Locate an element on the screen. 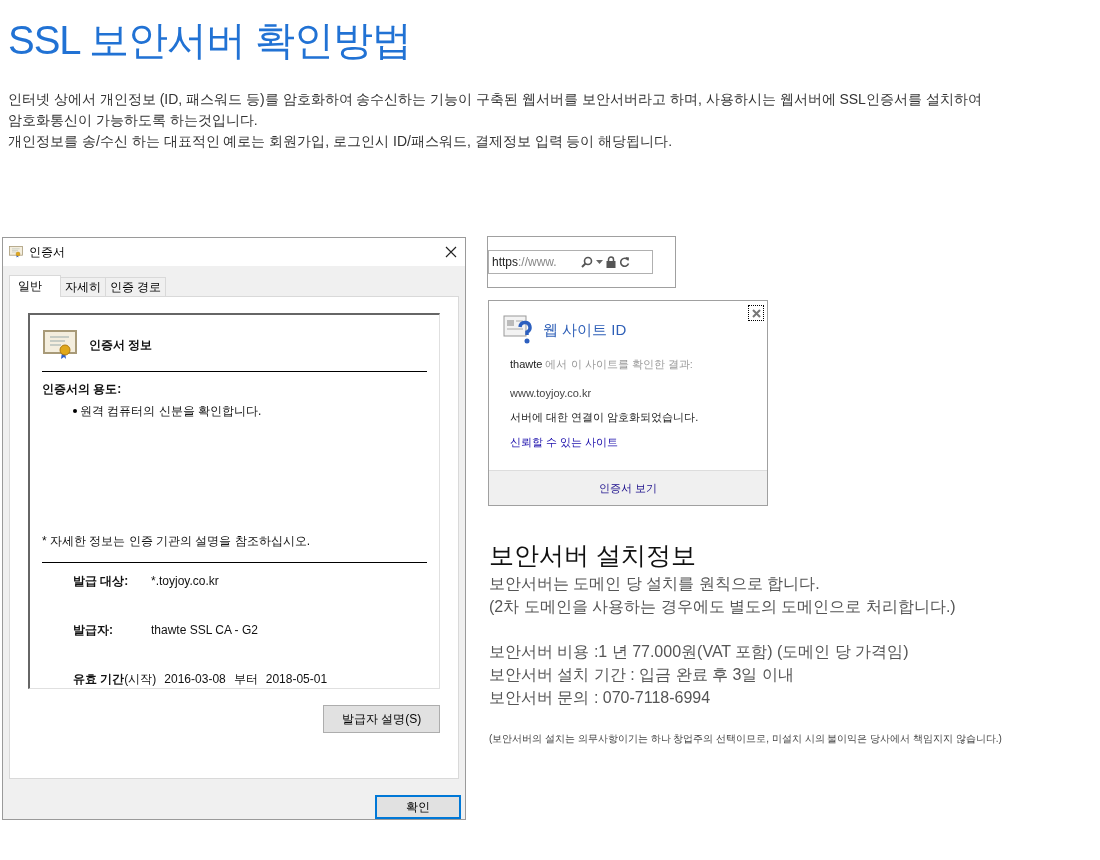  info-text: 보안서버 비용 :1 년 77.000원(VAT 포함) (도메인 당 가격임) is located at coordinates (699, 652).